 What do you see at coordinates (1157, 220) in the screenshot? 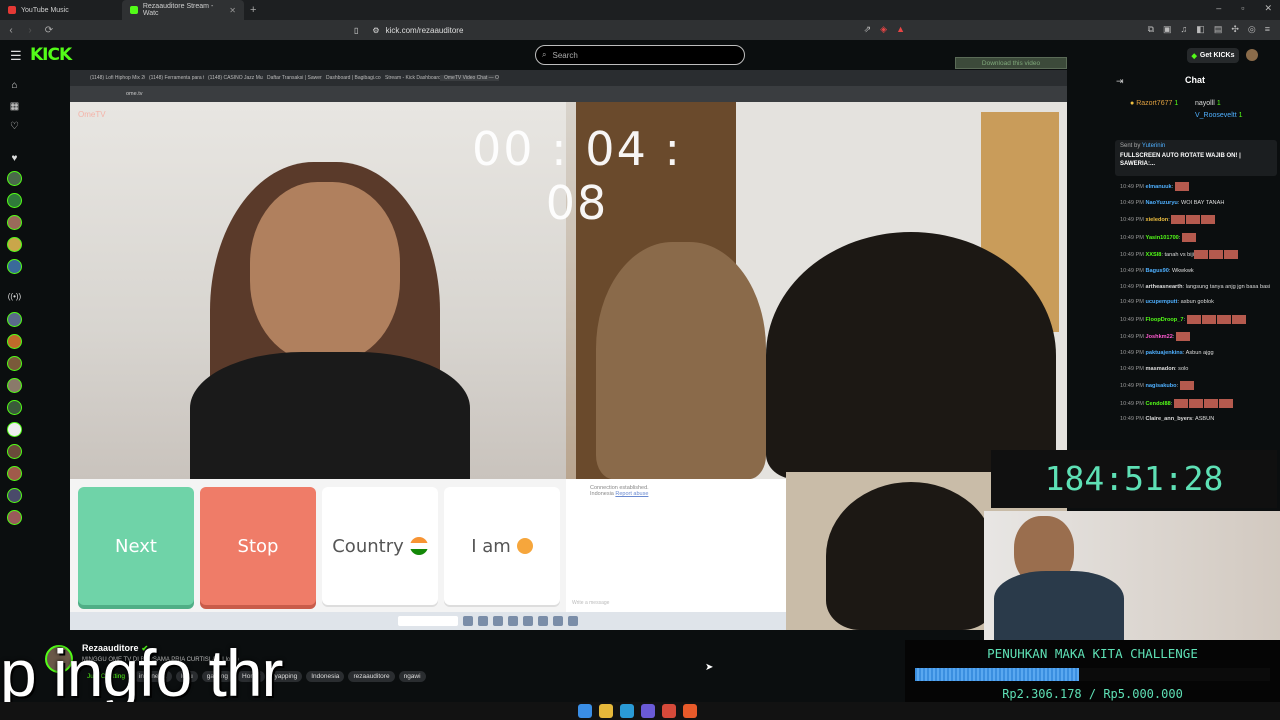
I see `chat-username: xieledon` at bounding box center [1157, 220].